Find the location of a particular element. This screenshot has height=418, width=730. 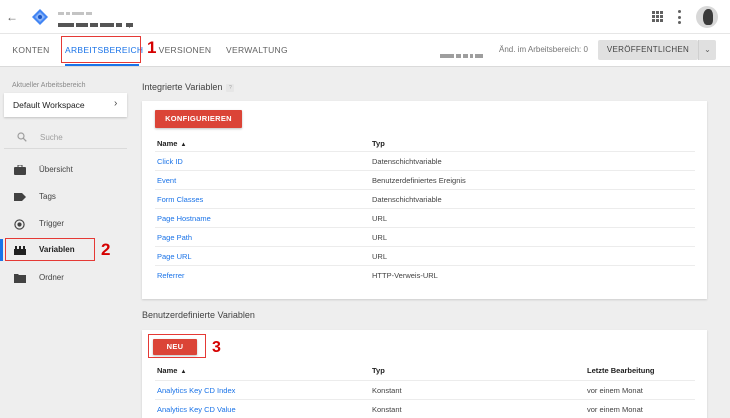

table-row: Page Path URL is located at coordinates (425, 236).